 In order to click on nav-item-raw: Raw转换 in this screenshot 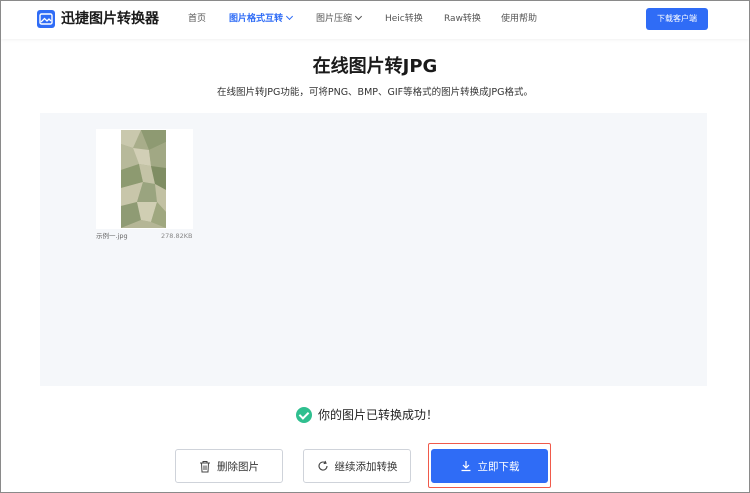, I will do `click(462, 19)`.